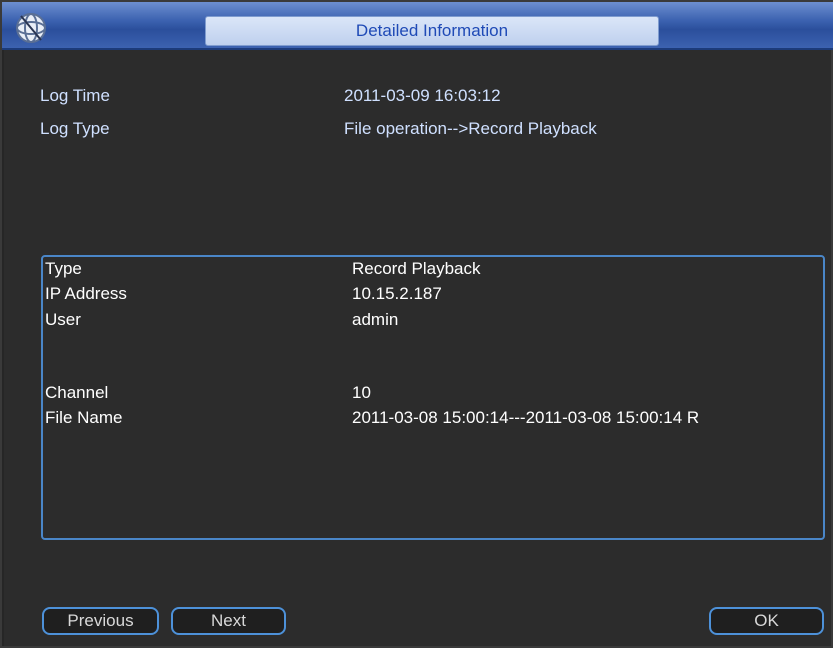 The image size is (833, 648). I want to click on log-type-value: File operation-->Record Playback, so click(470, 128).